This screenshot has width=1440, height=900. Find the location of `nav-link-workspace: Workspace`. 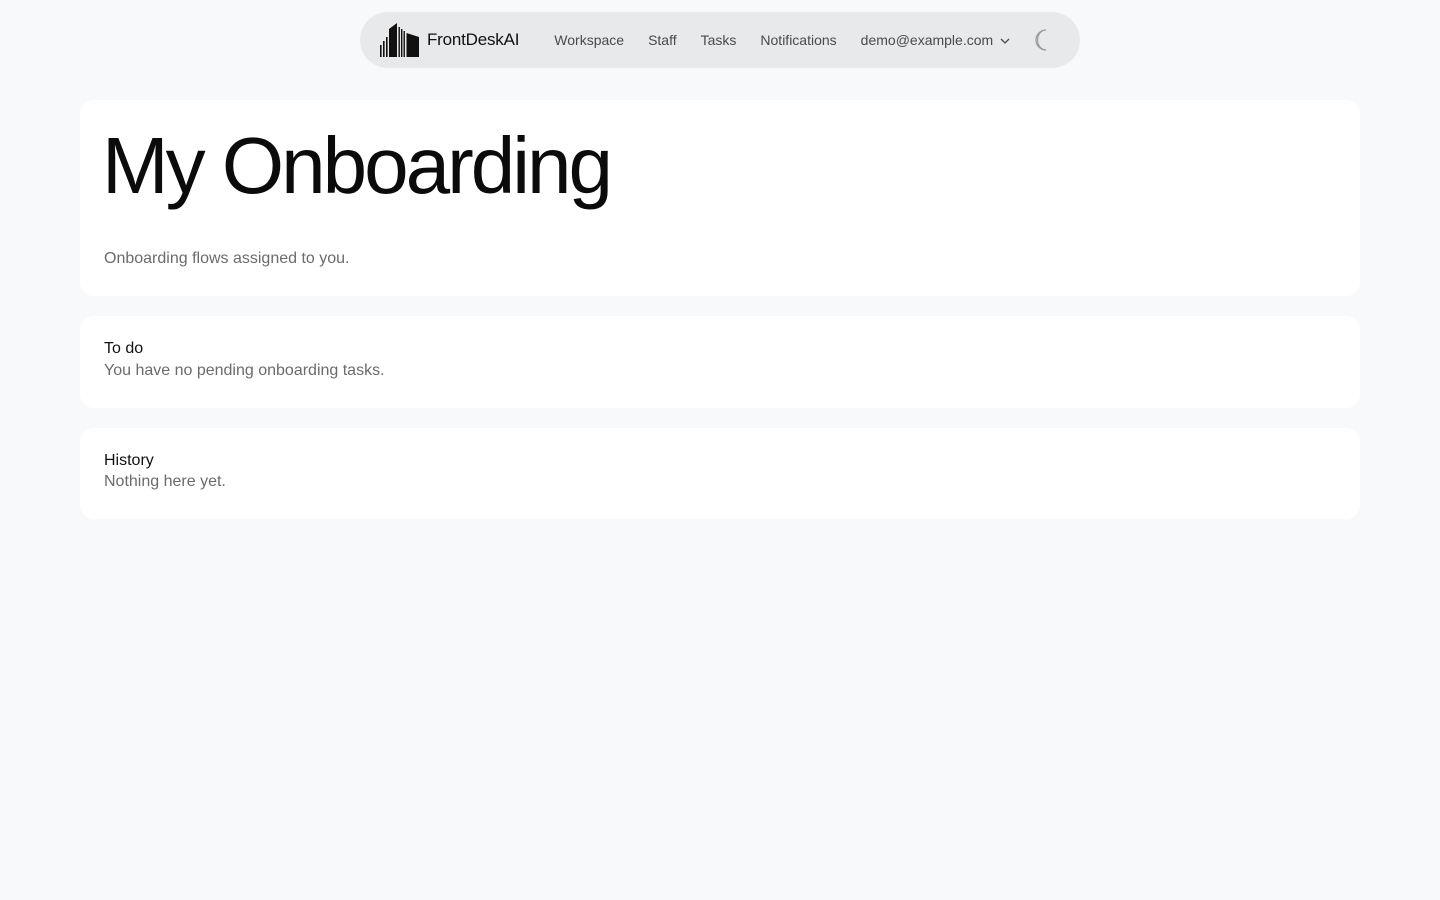

nav-link-workspace: Workspace is located at coordinates (589, 40).